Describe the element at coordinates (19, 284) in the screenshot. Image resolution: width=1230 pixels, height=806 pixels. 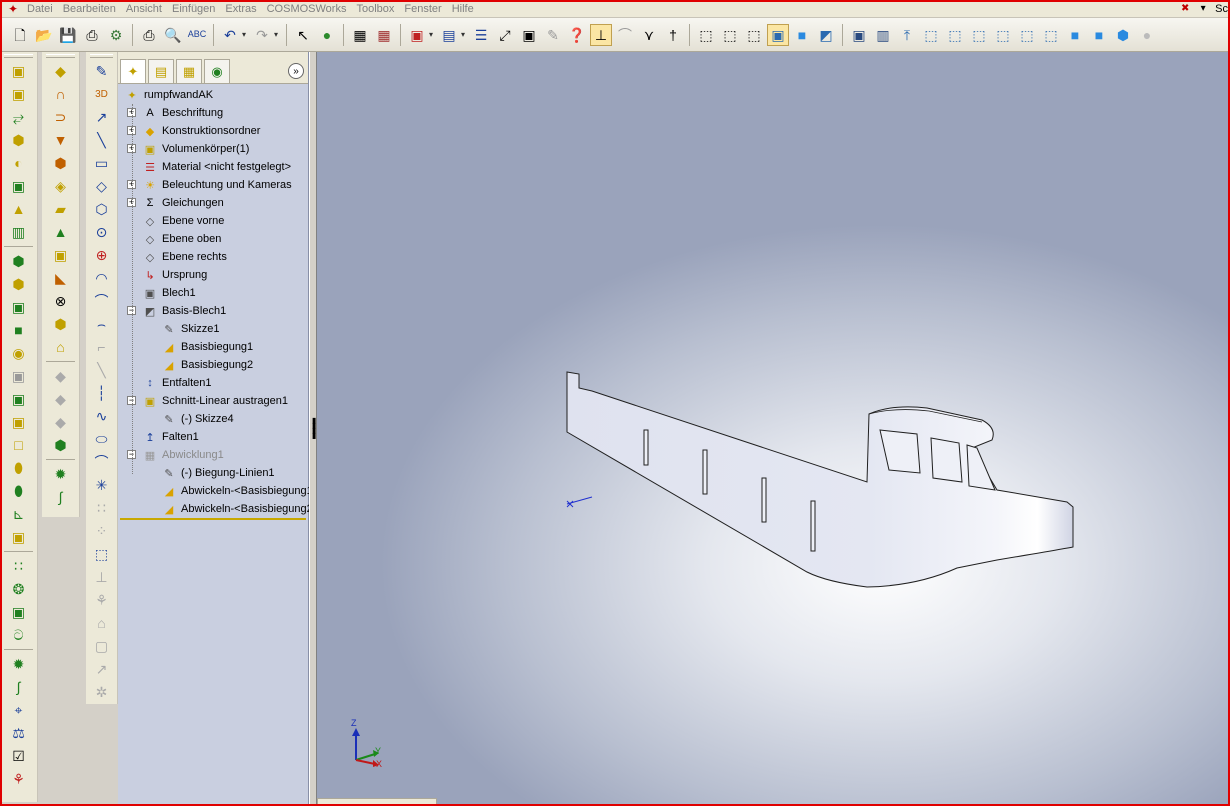
I see `cut-revolve-icon: ⬢` at that location.